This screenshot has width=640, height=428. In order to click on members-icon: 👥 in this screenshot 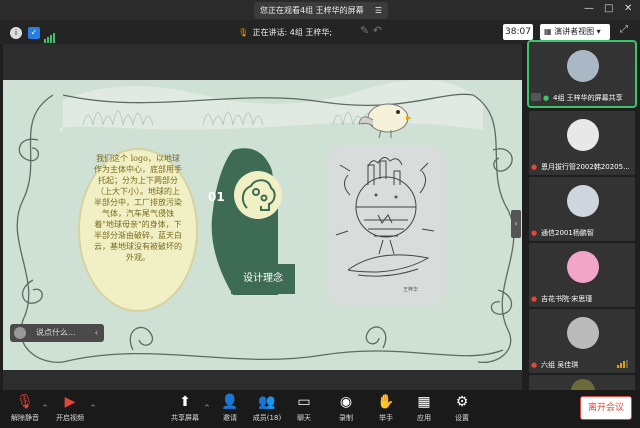, I will do `click(267, 402)`.